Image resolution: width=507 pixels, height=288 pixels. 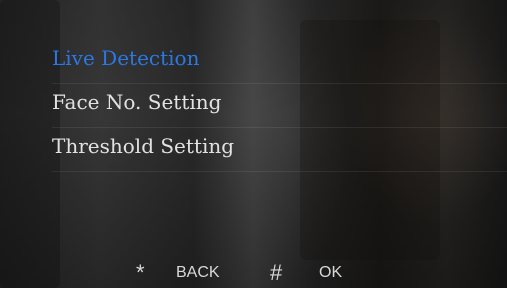 I want to click on hash-key-icon: #, so click(x=276, y=273).